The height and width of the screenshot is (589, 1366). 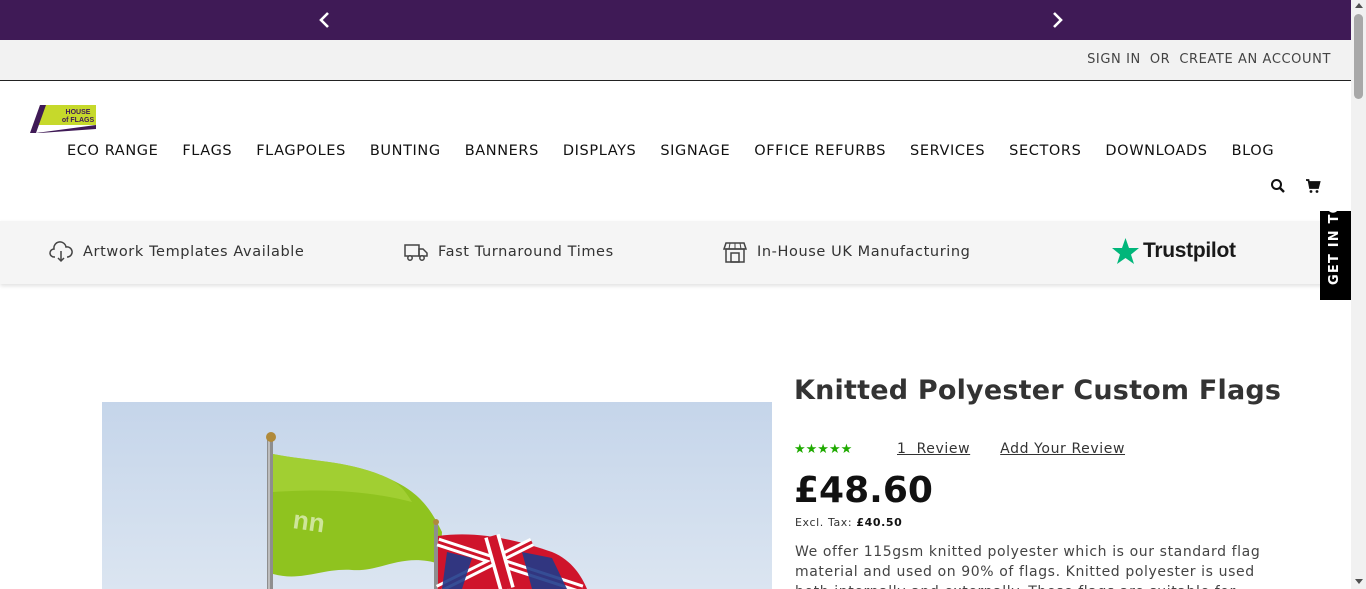 I want to click on nav-services: SERVICES, so click(x=947, y=151).